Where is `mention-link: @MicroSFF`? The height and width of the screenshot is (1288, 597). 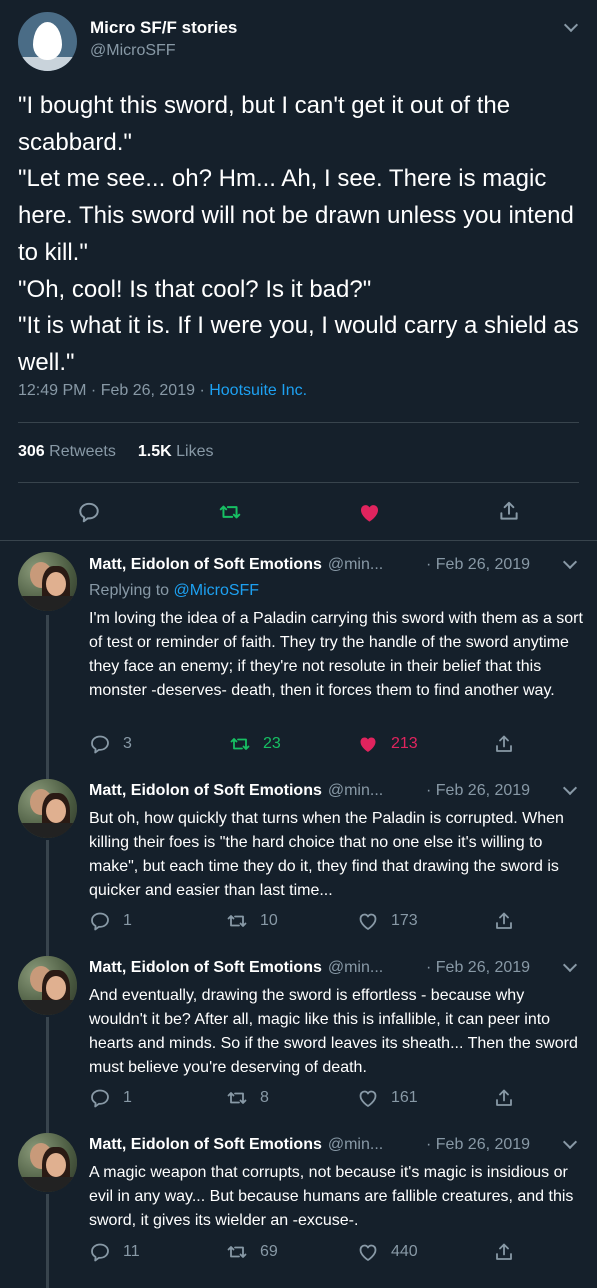
mention-link: @MicroSFF is located at coordinates (217, 590).